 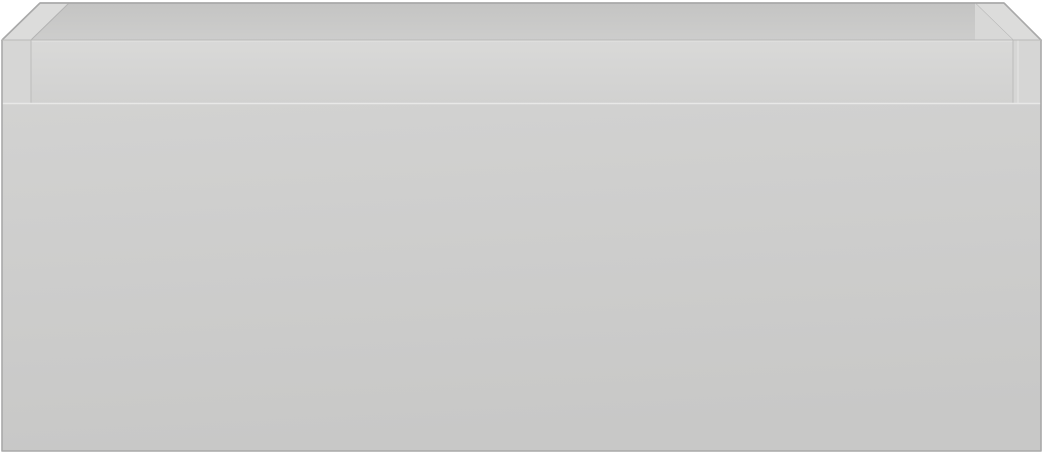 I want to click on inner-back-wall, so click(x=503, y=21).